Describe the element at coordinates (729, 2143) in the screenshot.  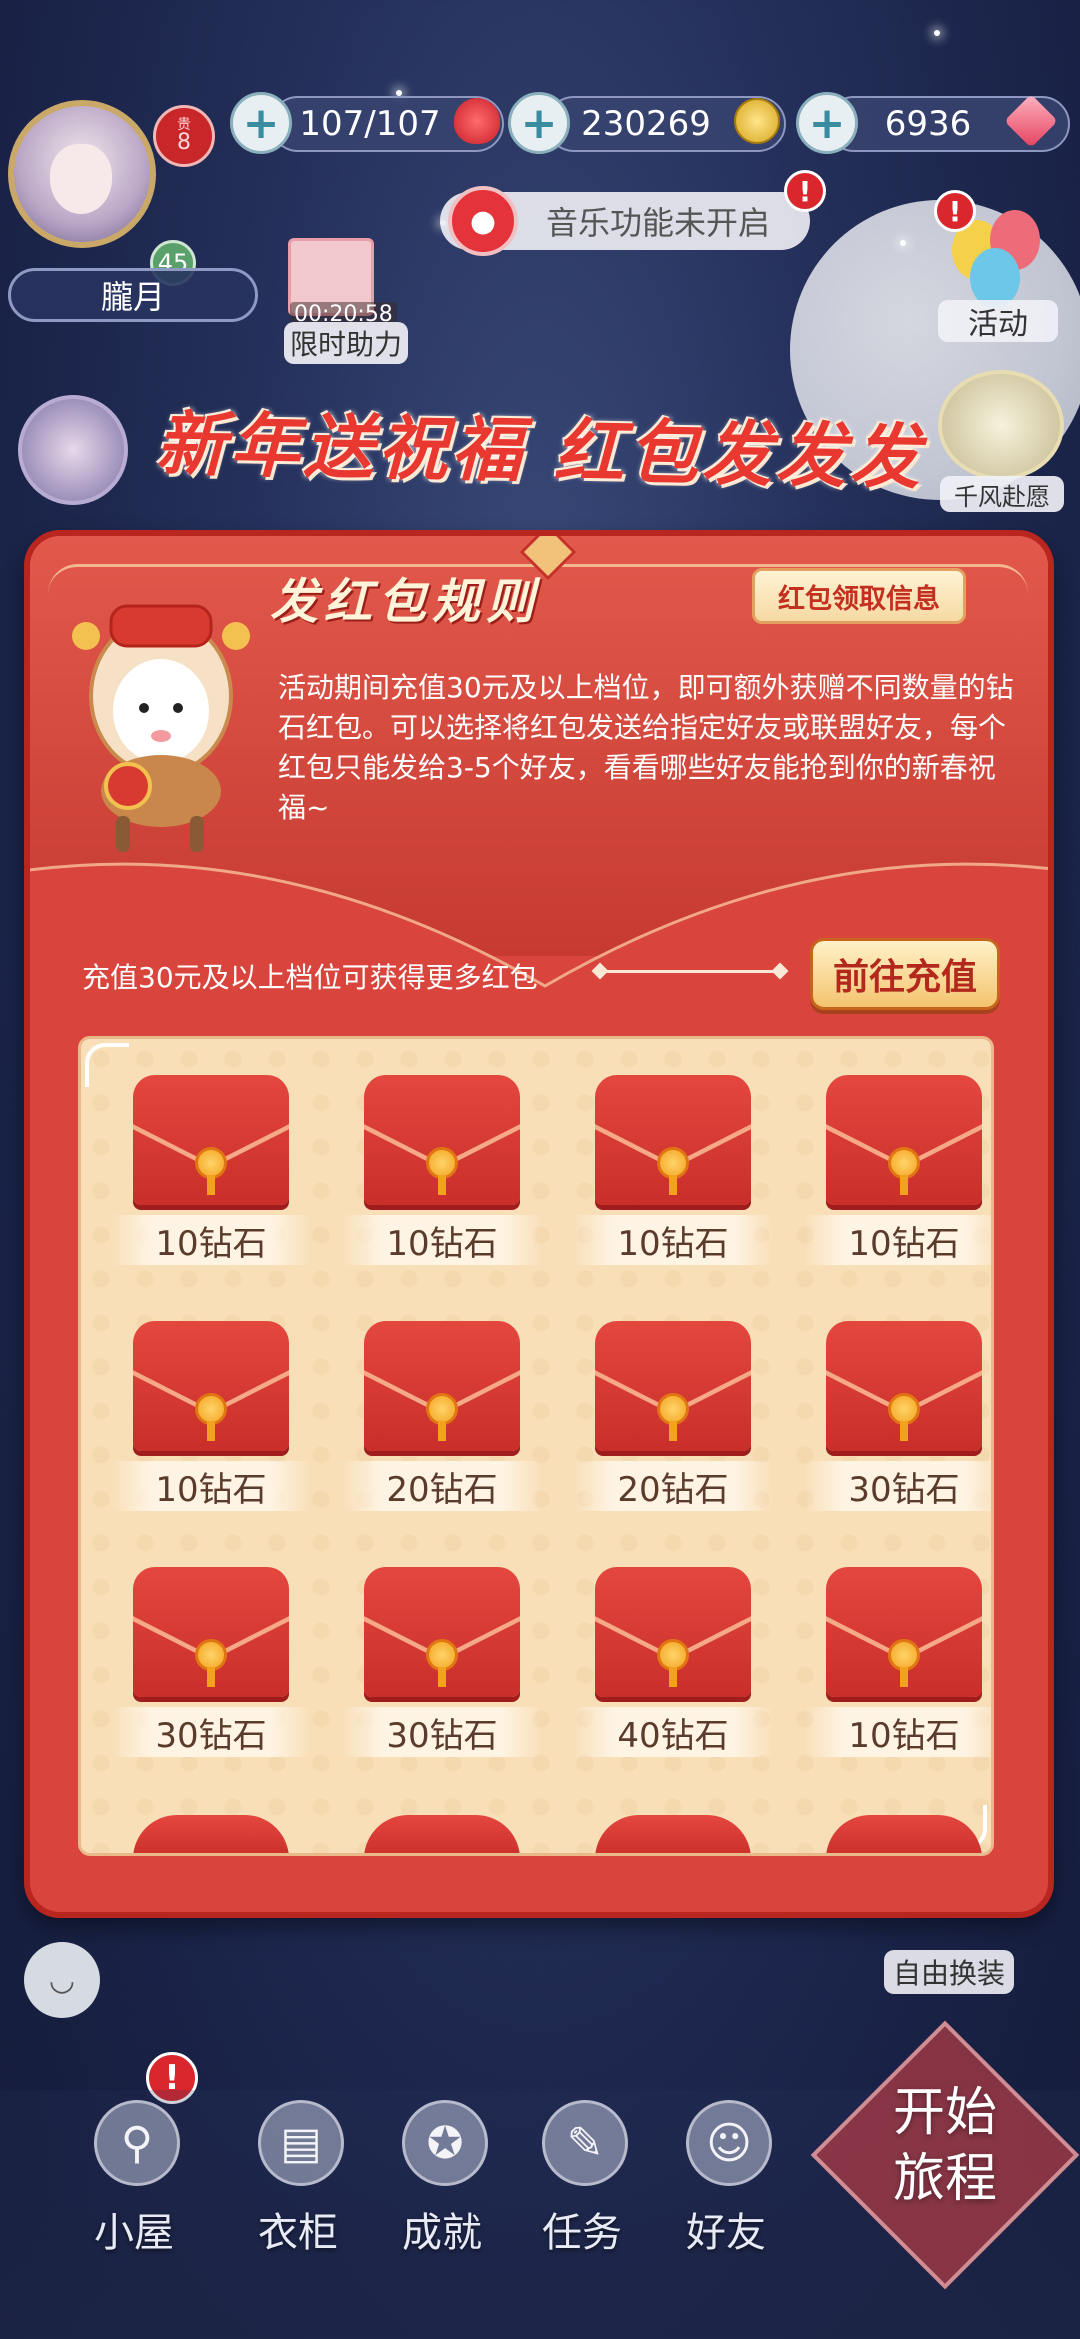
I see `friends-icon: ☺` at that location.